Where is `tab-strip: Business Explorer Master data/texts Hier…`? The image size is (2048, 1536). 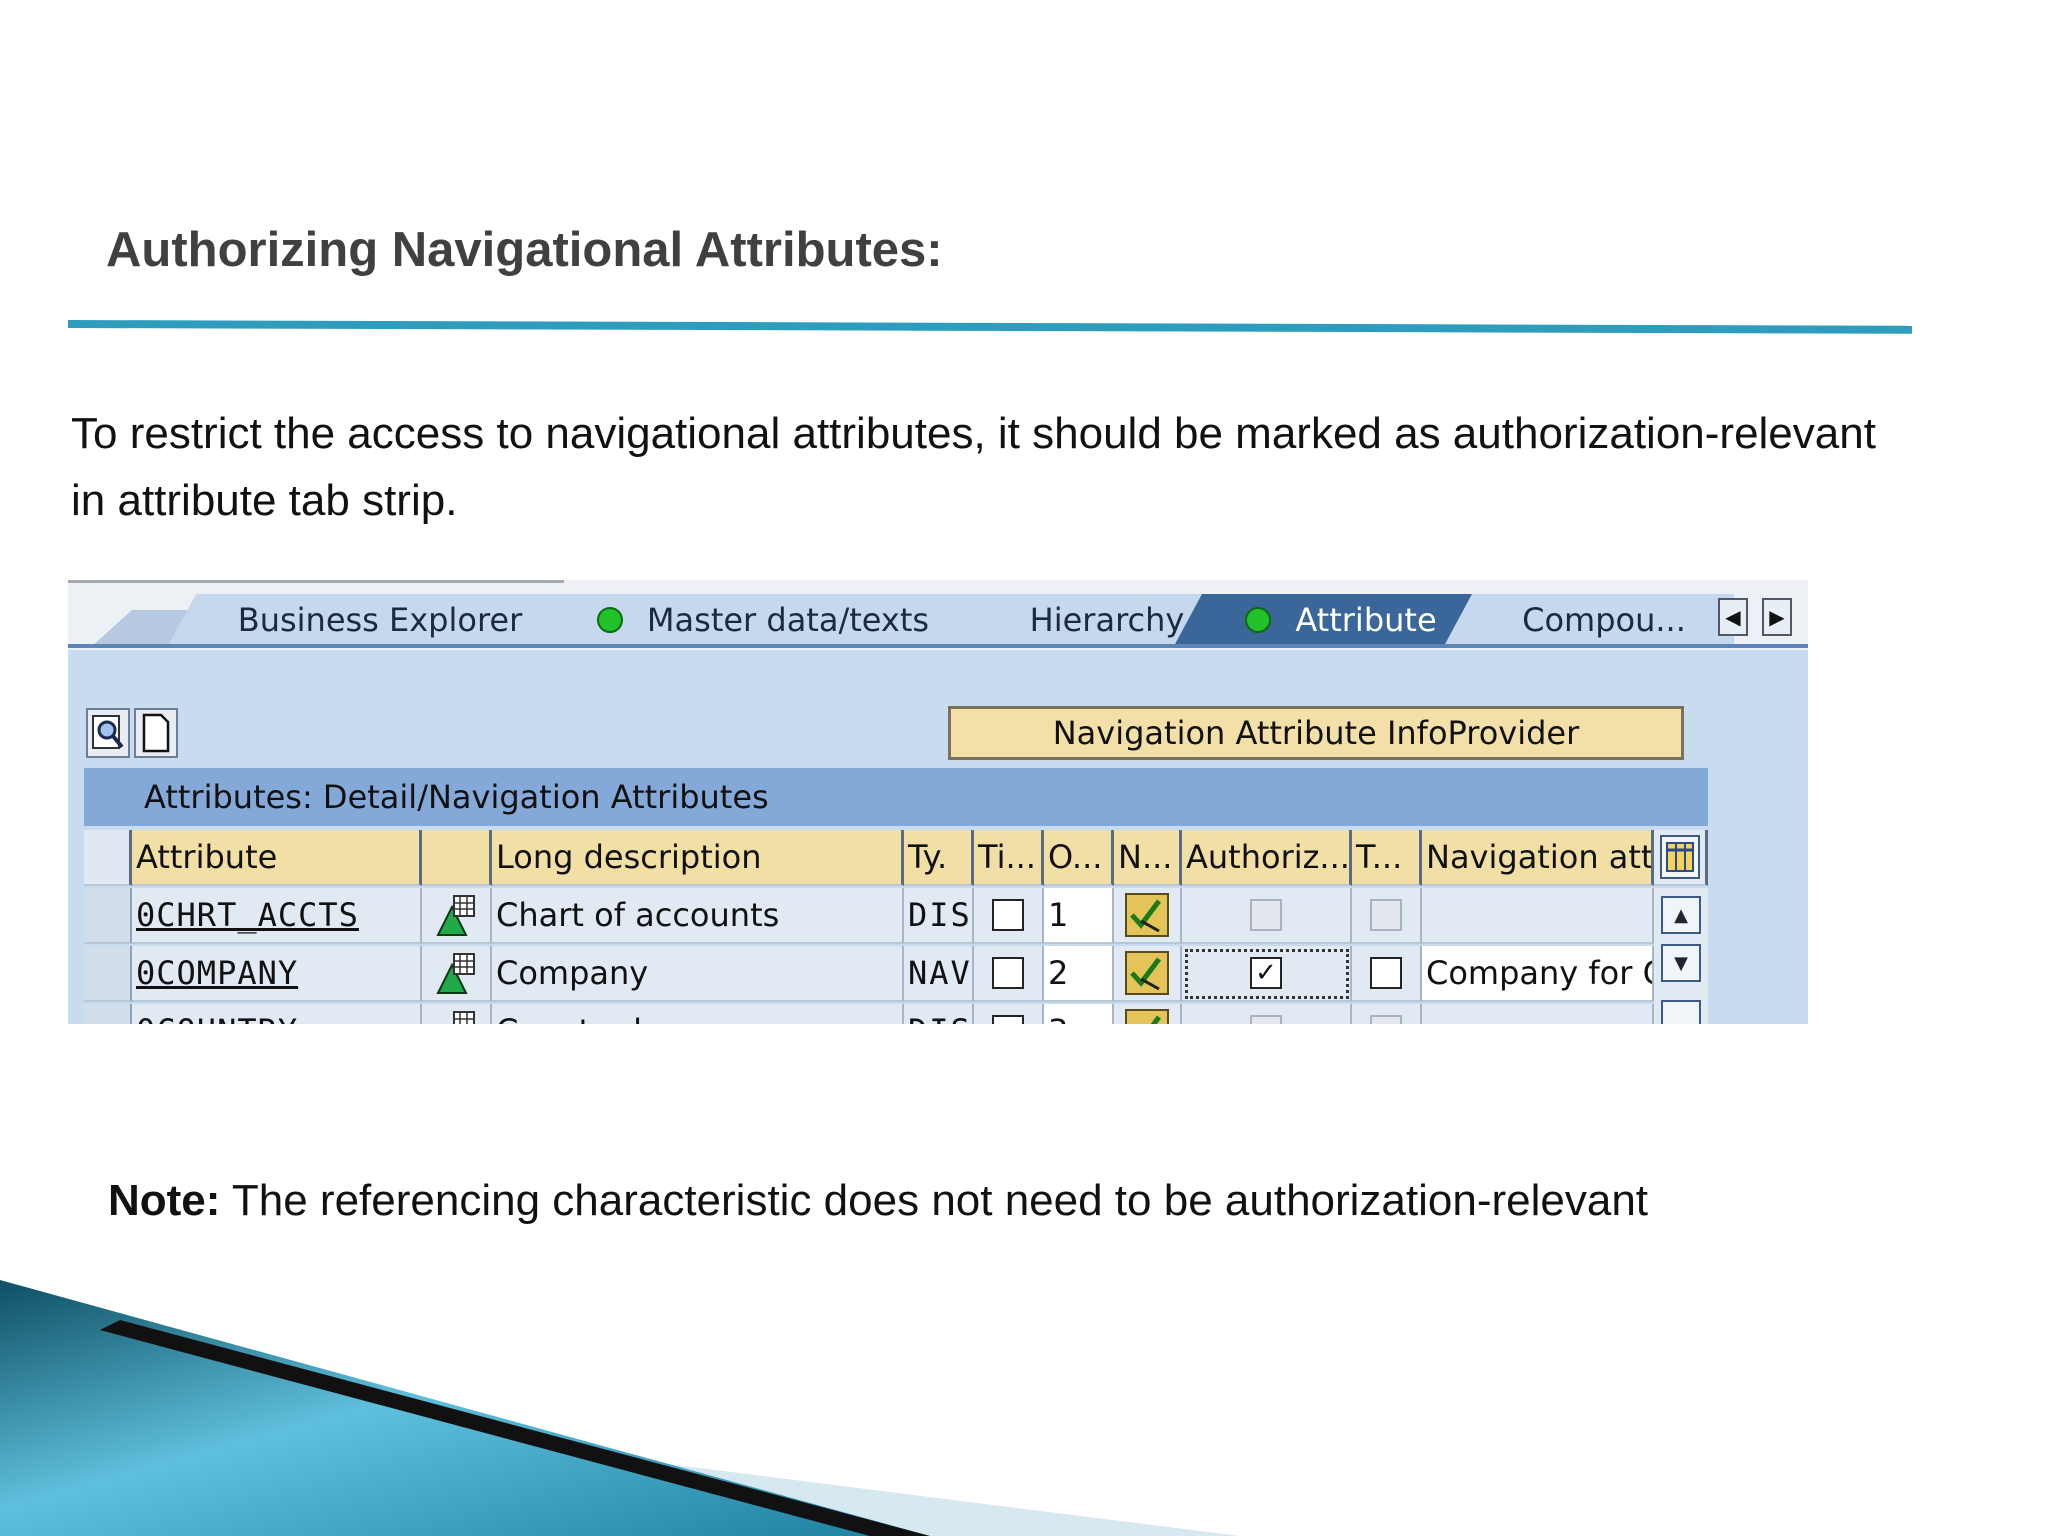 tab-strip: Business Explorer Master data/texts Hier… is located at coordinates (938, 615).